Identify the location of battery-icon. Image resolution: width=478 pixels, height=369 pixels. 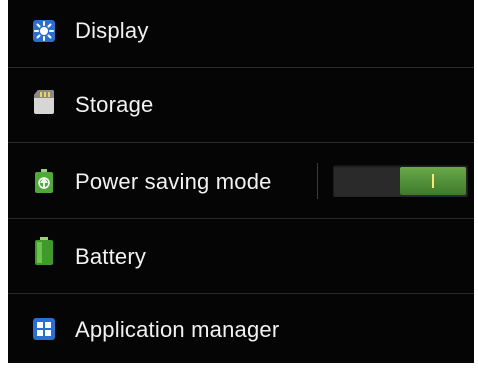
(44, 251).